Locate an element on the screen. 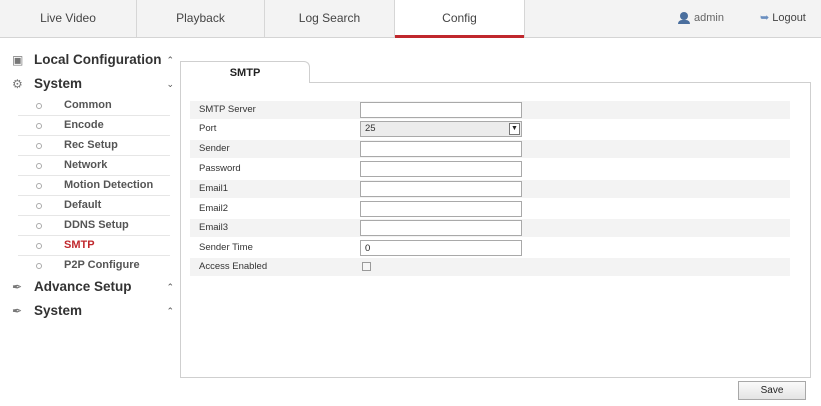  sidebar-group-advance-setup: ✒ Advance Setup ⌃ is located at coordinates (91, 287).